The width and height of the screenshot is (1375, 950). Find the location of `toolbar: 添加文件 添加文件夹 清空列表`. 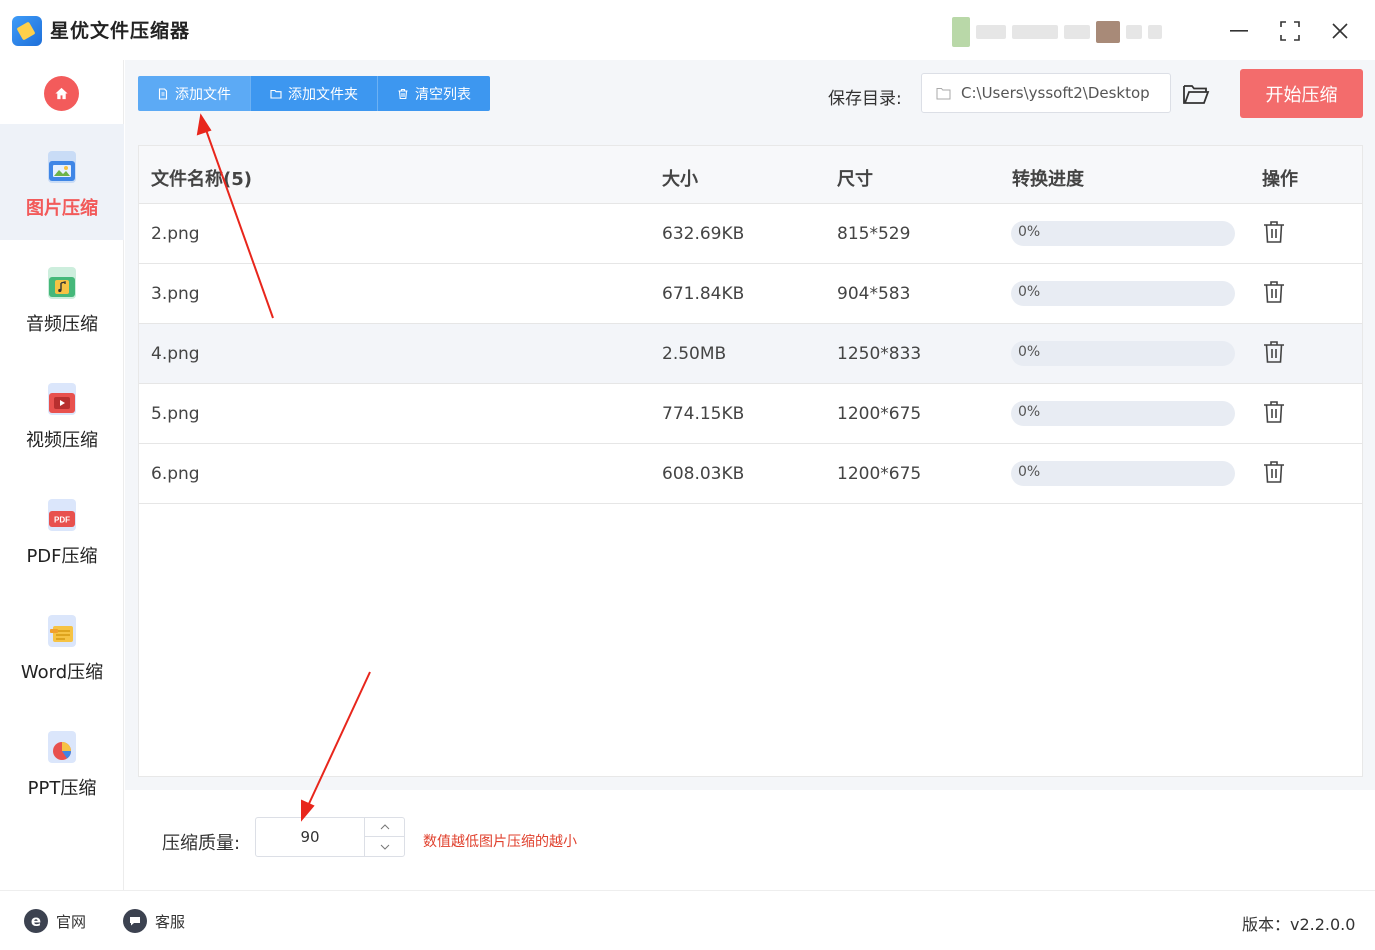

toolbar: 添加文件 添加文件夹 清空列表 is located at coordinates (314, 93).